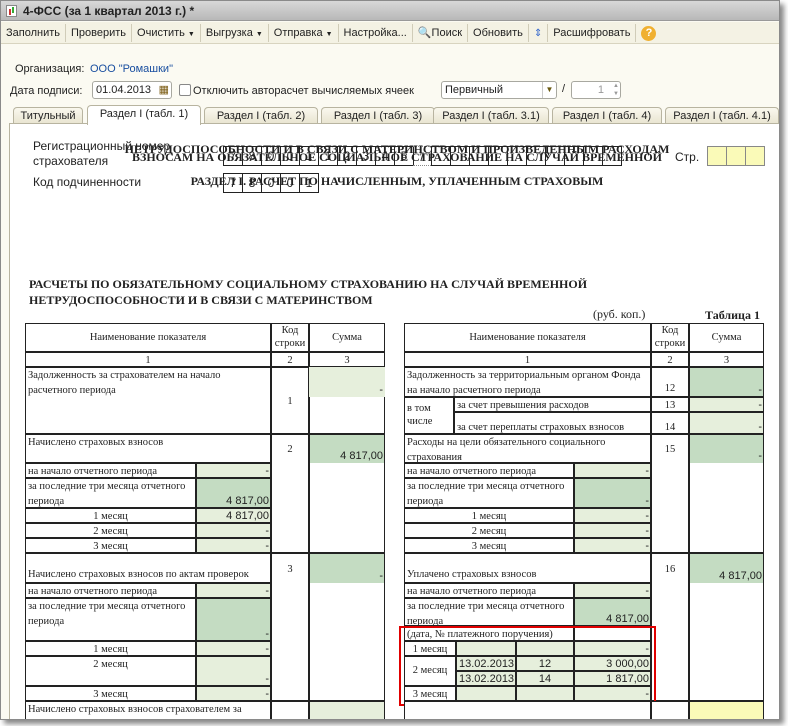 The image size is (788, 726). Describe the element at coordinates (670, 569) in the screenshot. I see `line-code: 16` at that location.